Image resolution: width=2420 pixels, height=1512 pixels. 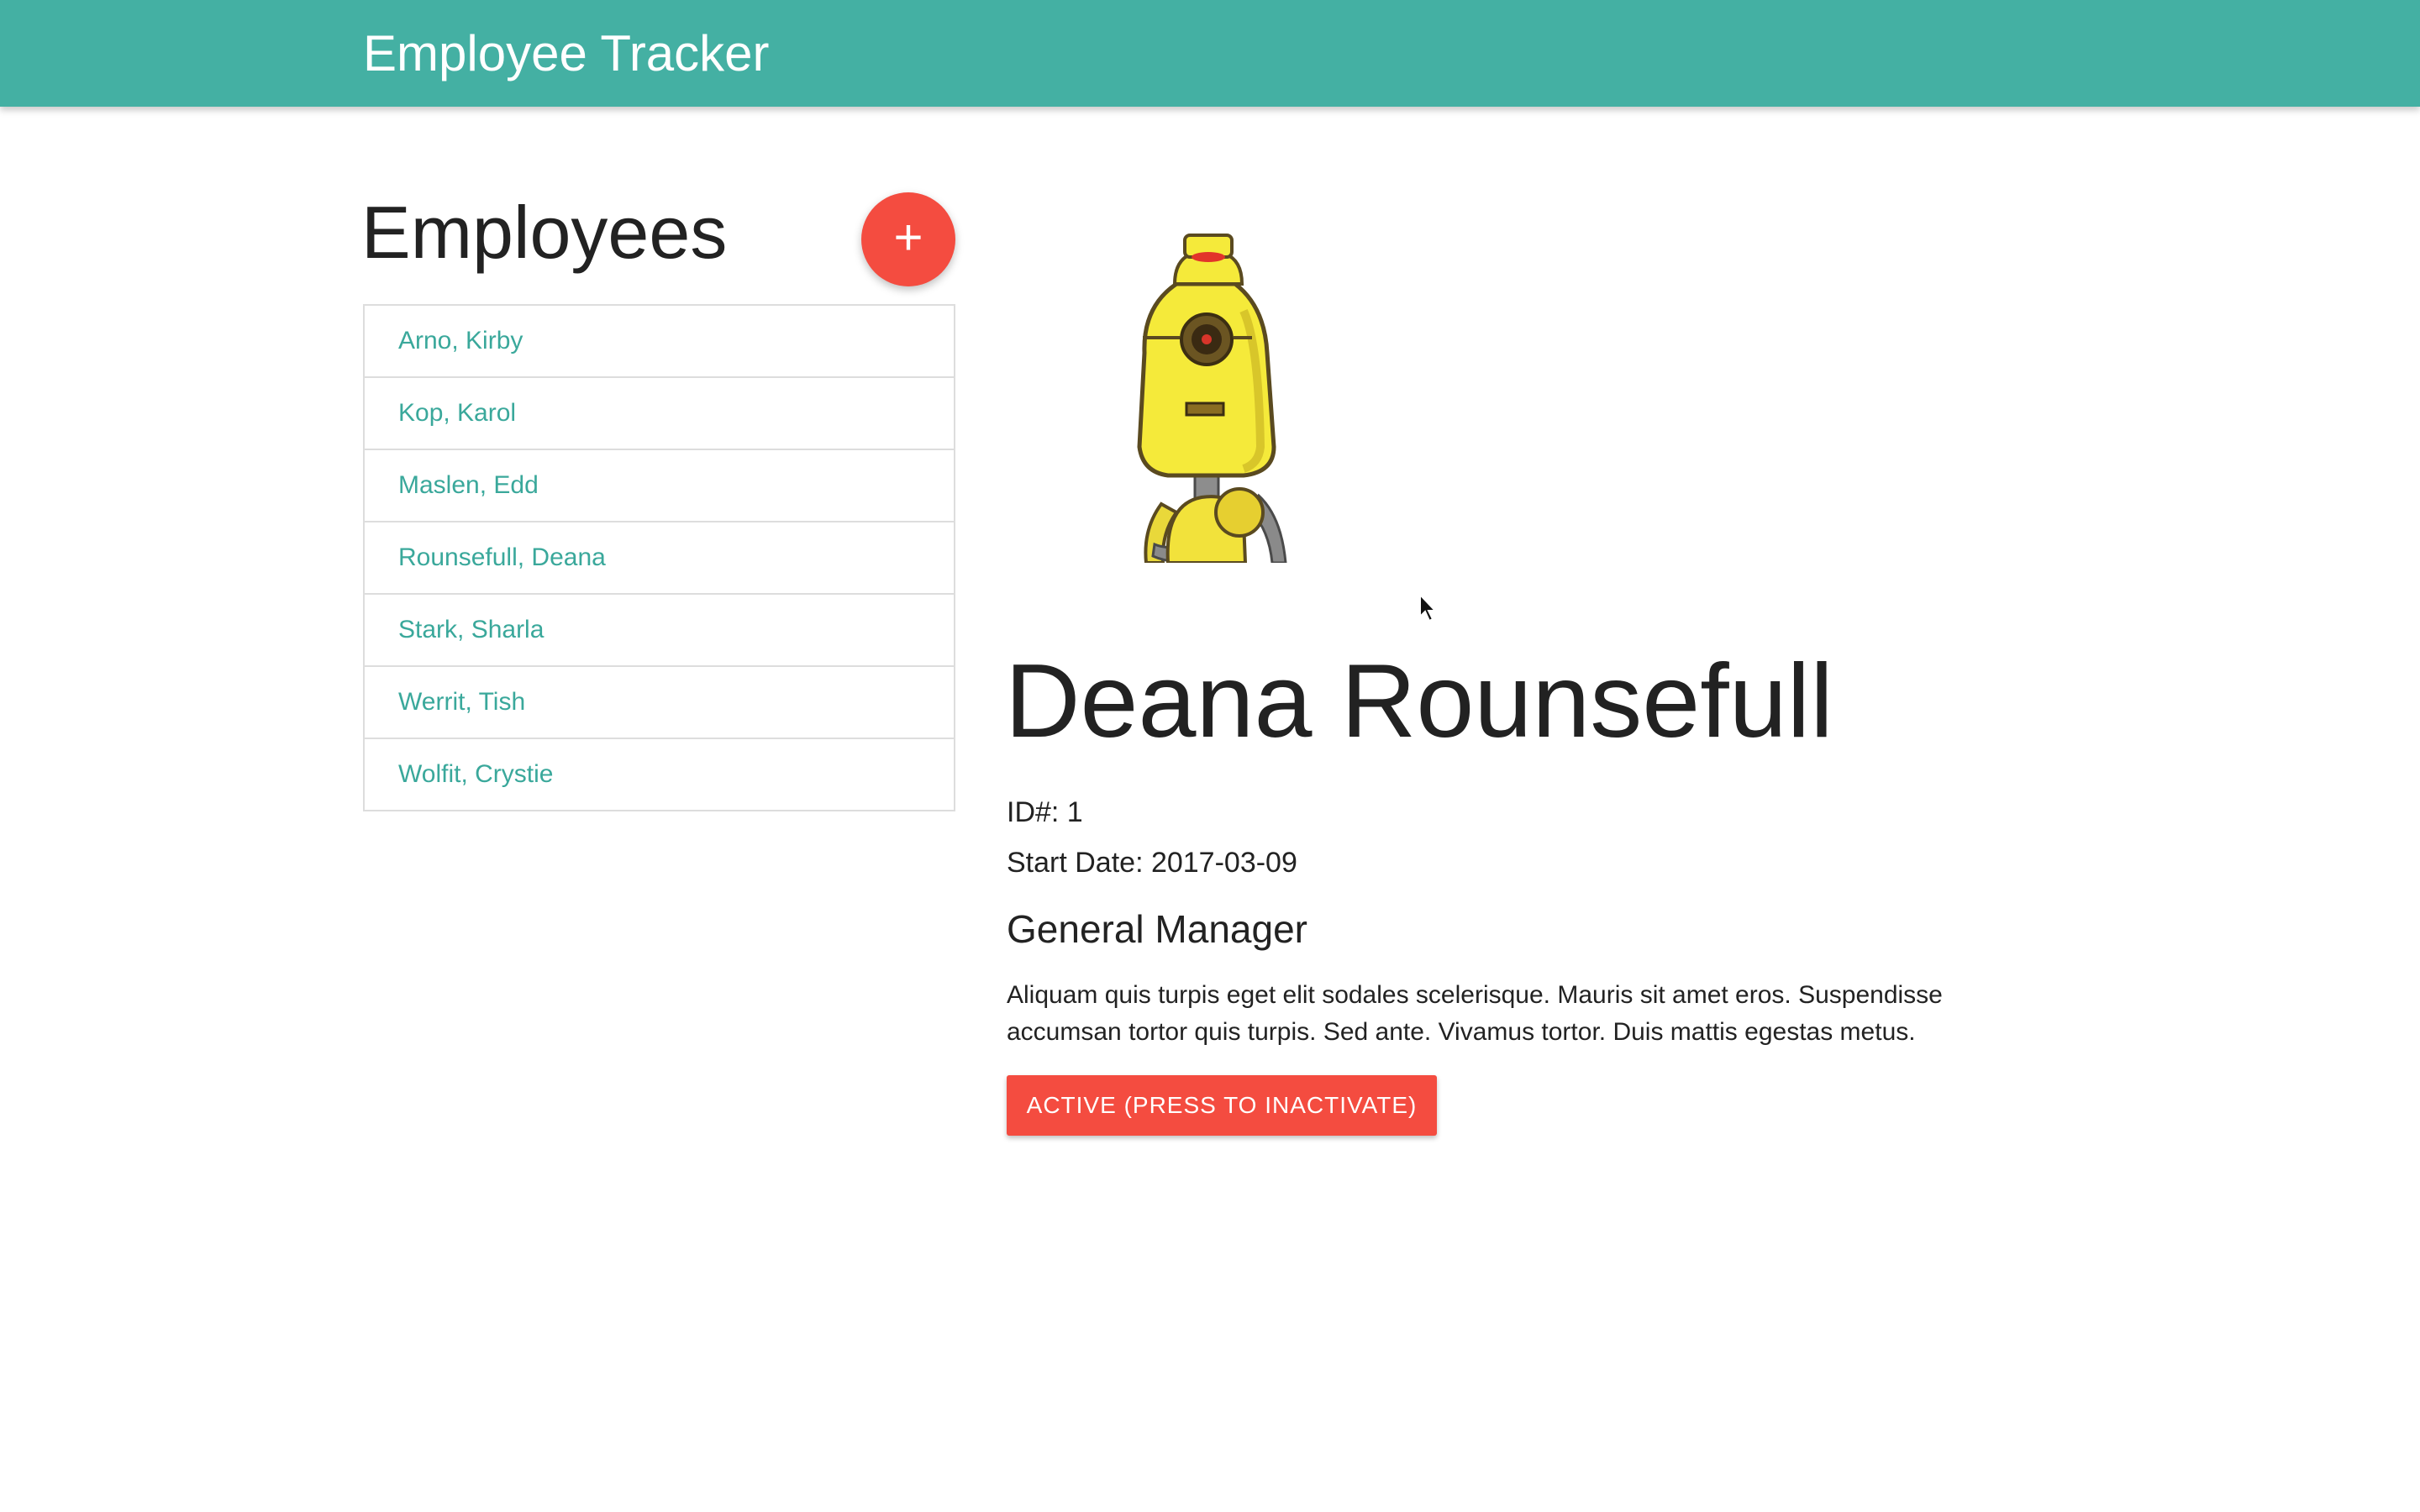 What do you see at coordinates (1428, 607) in the screenshot?
I see `mouse-pointer-icon` at bounding box center [1428, 607].